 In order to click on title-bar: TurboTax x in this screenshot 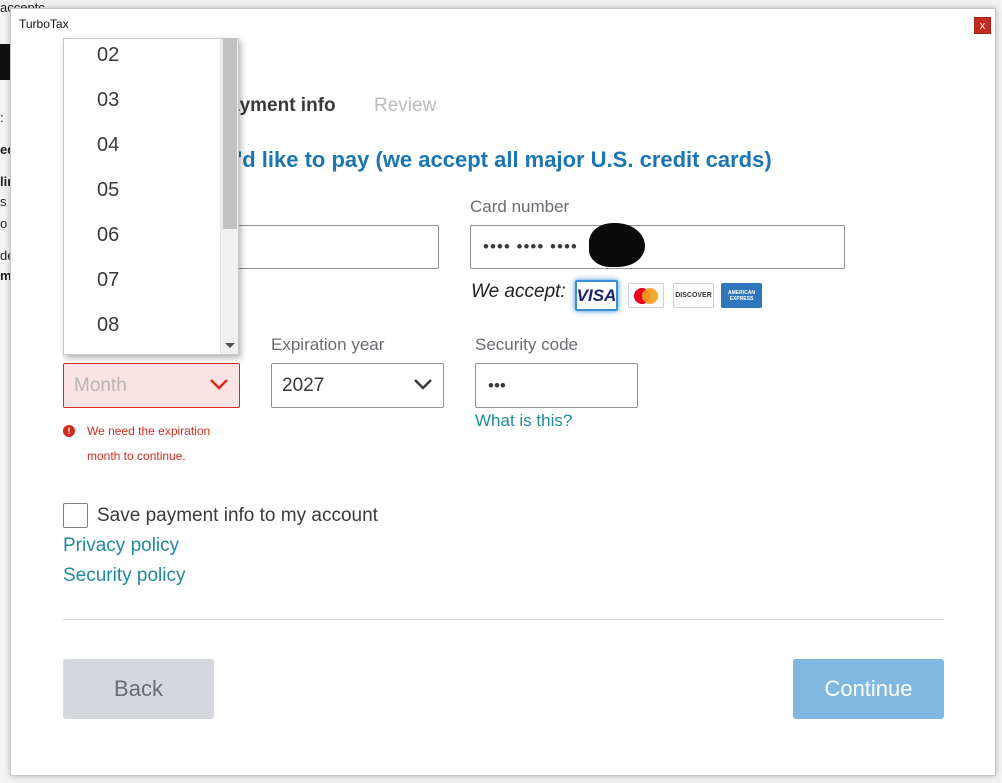, I will do `click(503, 24)`.